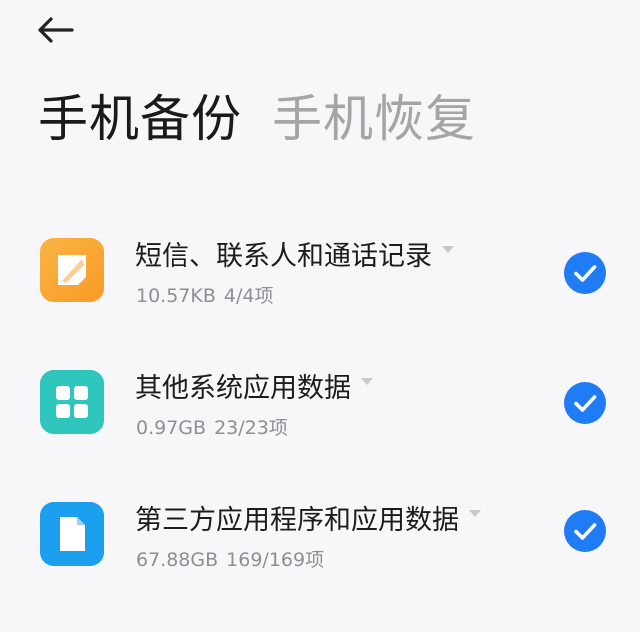 The image size is (640, 632). Describe the element at coordinates (177, 560) in the screenshot. I see `item-size: 67.88GB` at that location.